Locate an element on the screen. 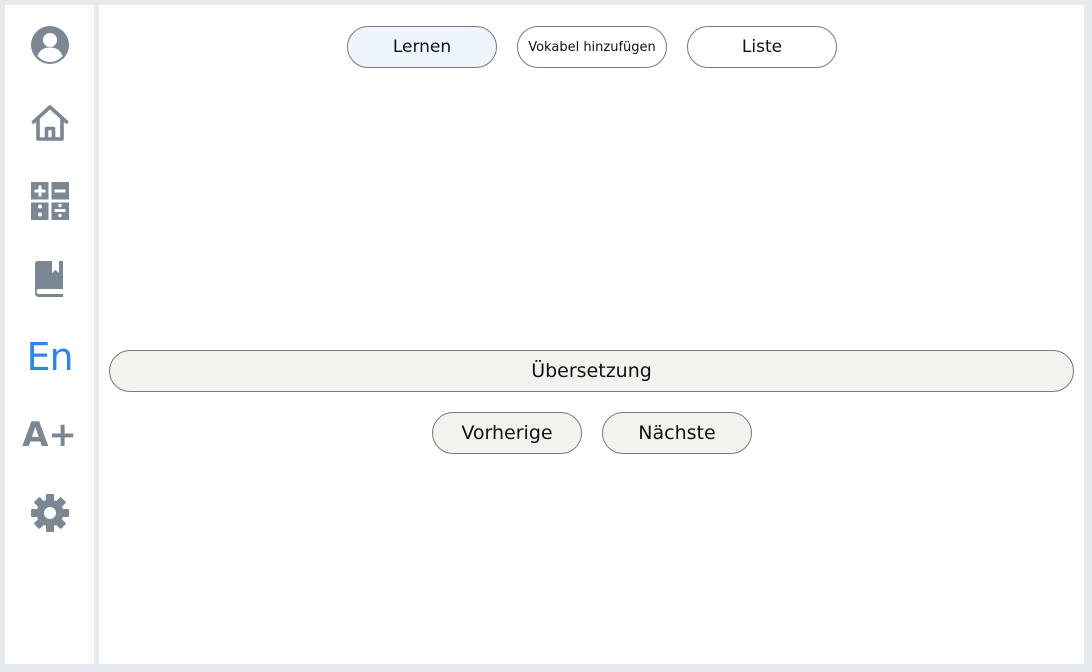  language-icon: En is located at coordinates (49, 357).